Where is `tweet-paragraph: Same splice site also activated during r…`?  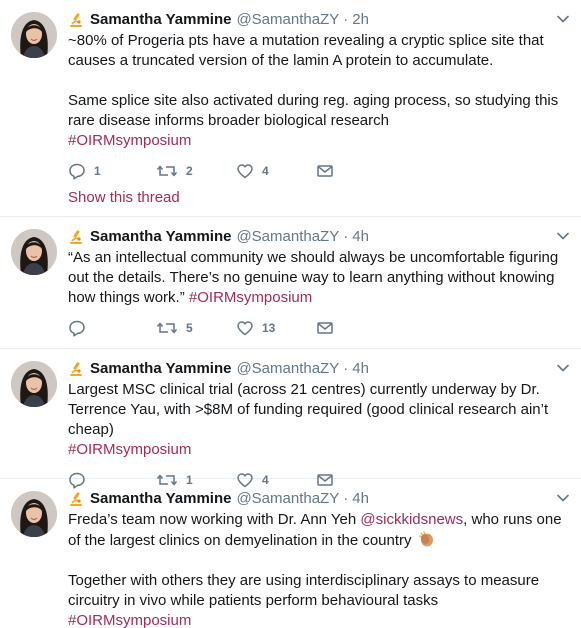 tweet-paragraph: Same splice site also activated during r… is located at coordinates (313, 110).